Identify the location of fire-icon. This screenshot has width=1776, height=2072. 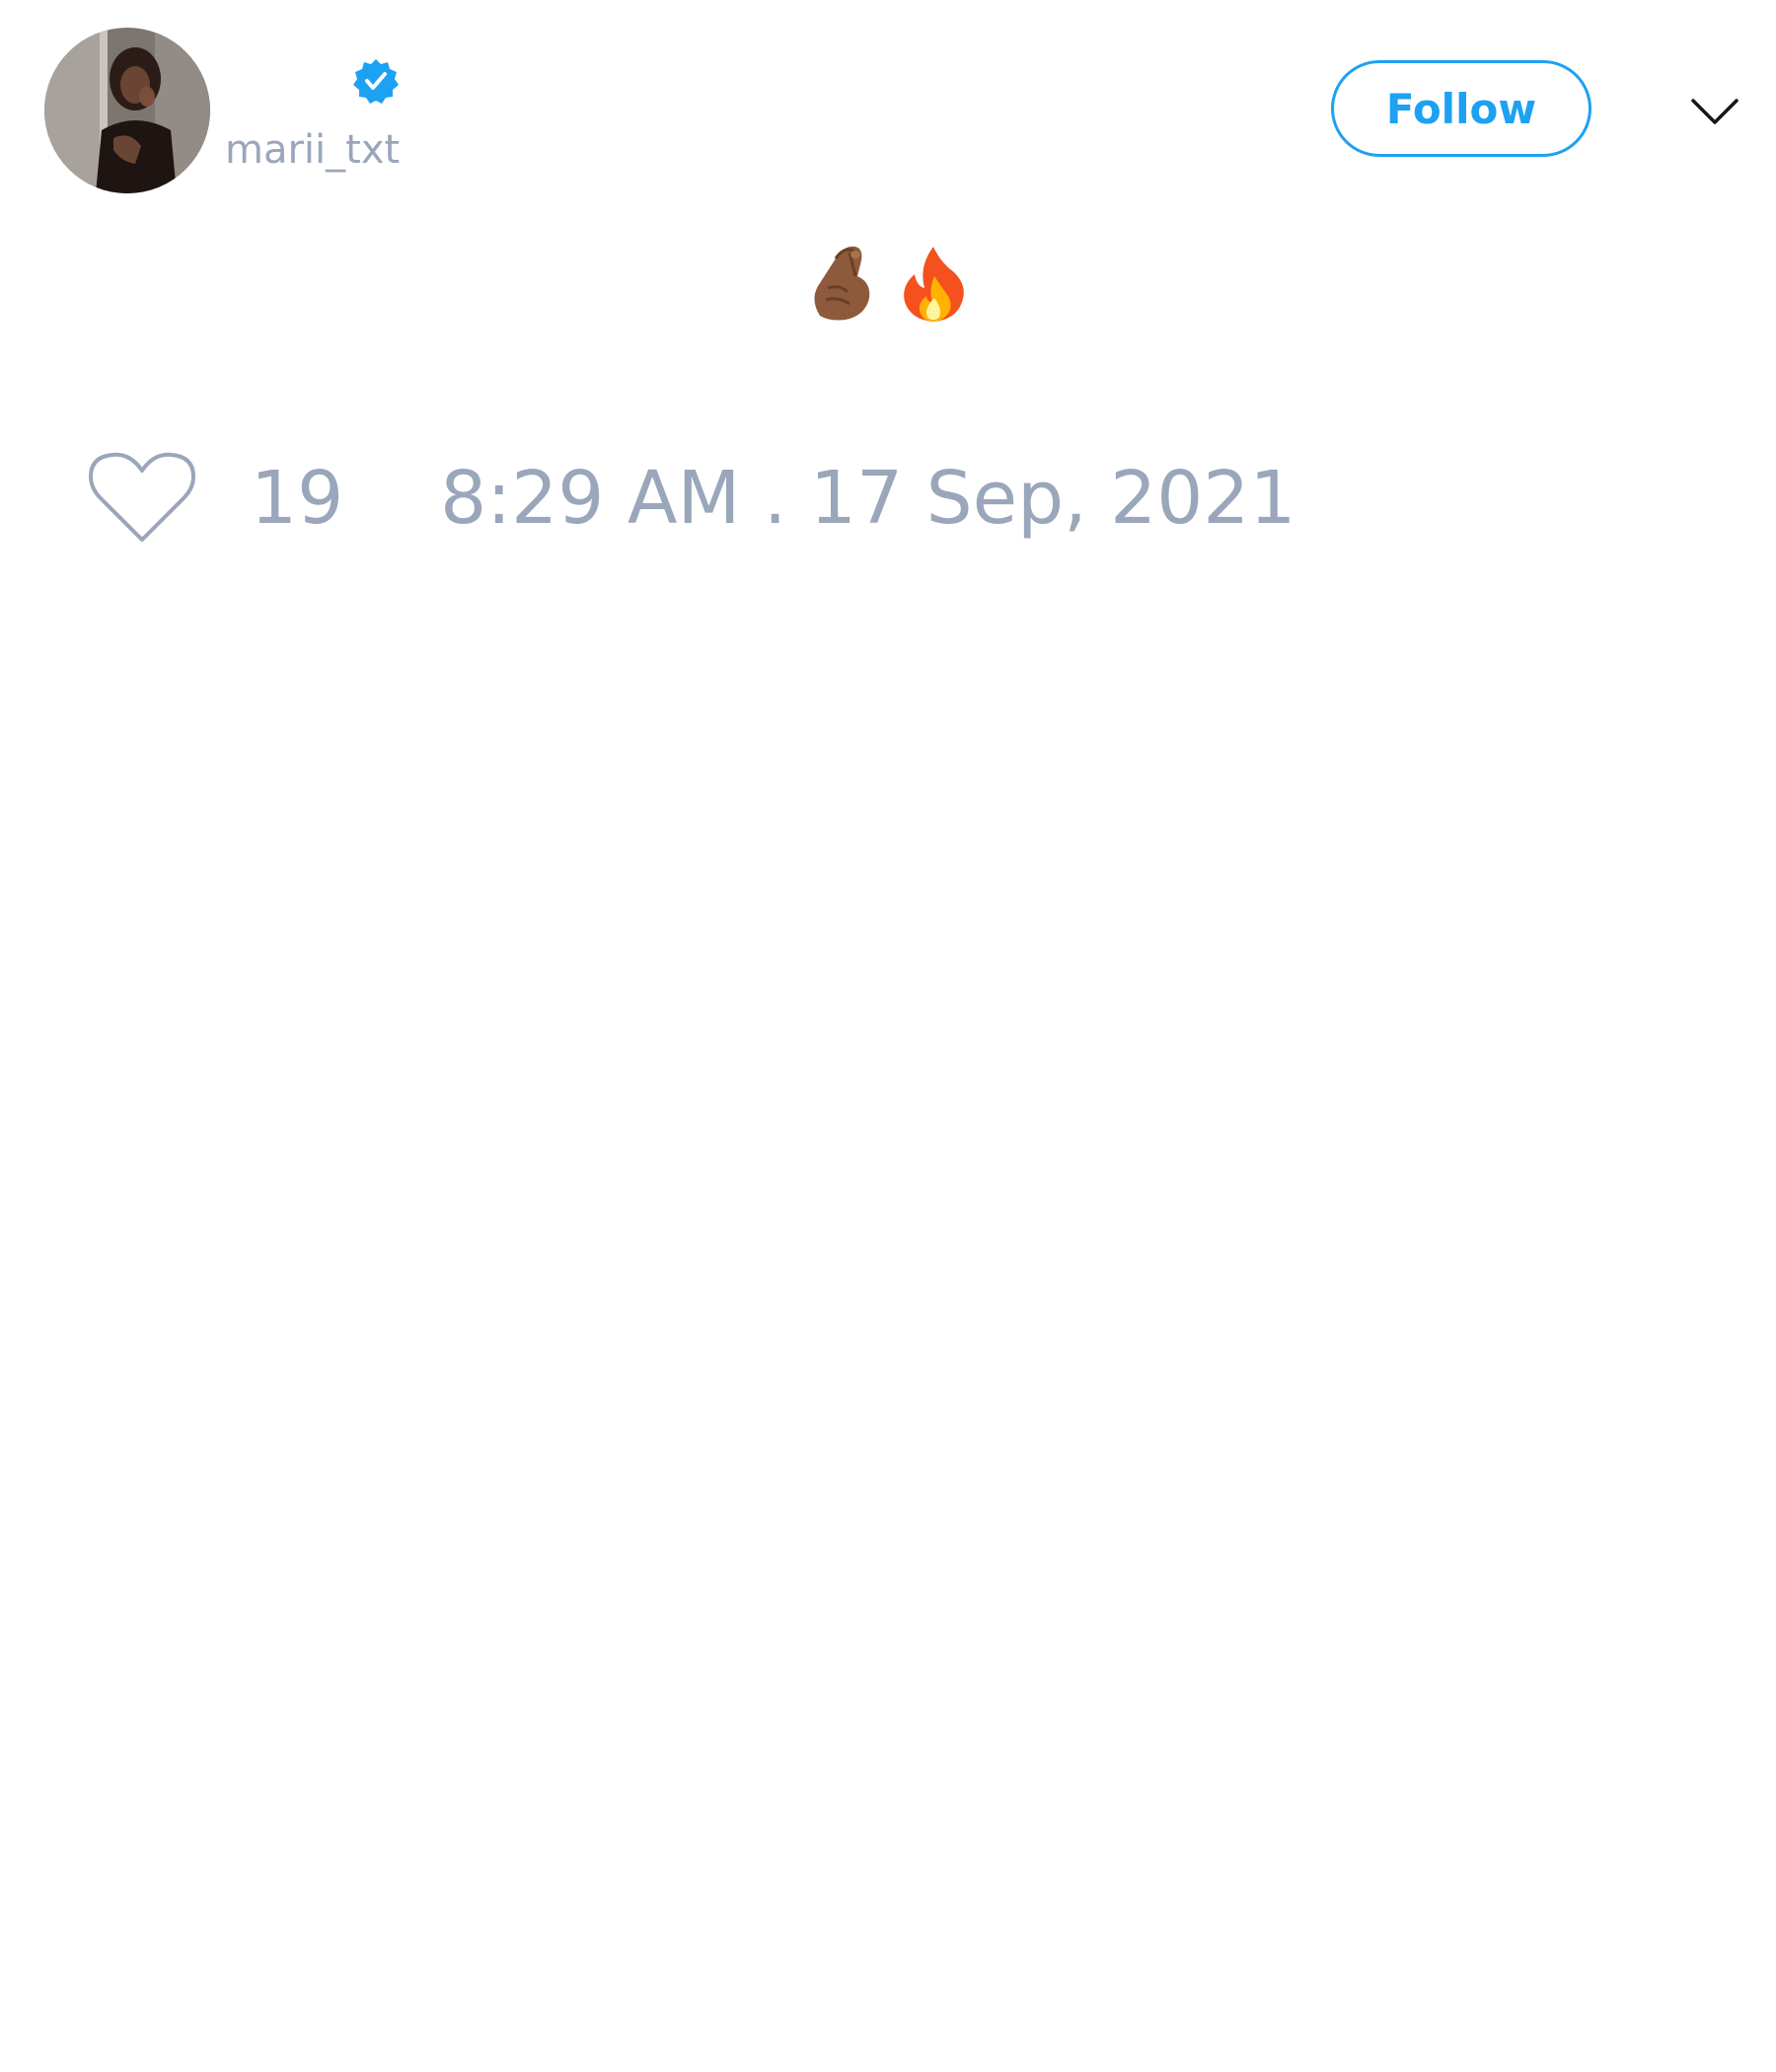
(934, 285).